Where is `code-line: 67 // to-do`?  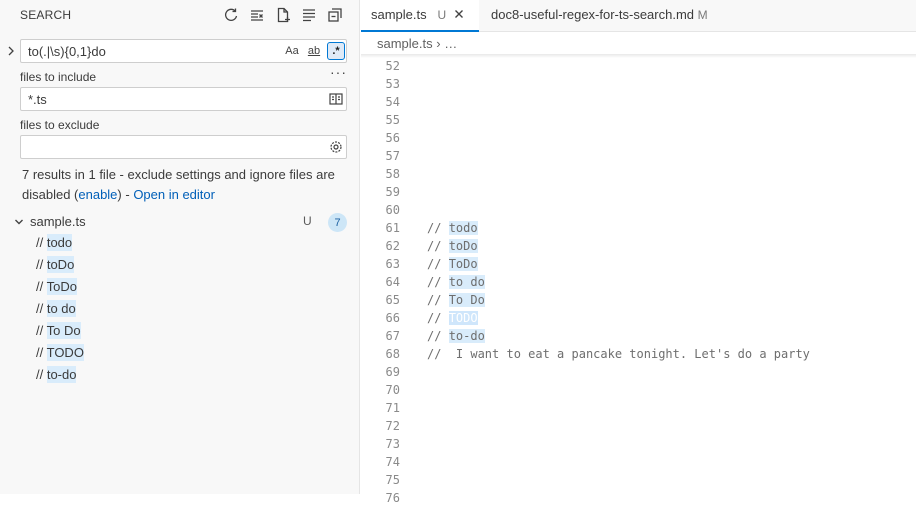 code-line: 67 // to-do is located at coordinates (638, 336).